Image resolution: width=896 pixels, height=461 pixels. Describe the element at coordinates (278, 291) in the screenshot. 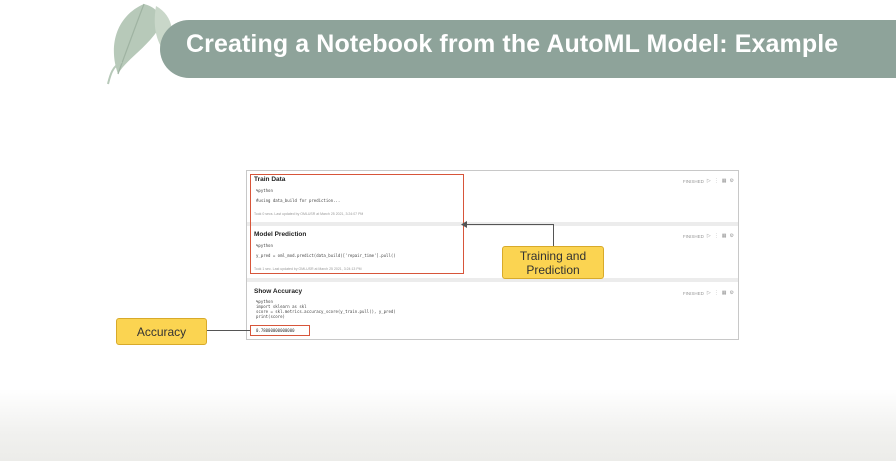

I see `paragraph-title: Show Accuracy` at that location.